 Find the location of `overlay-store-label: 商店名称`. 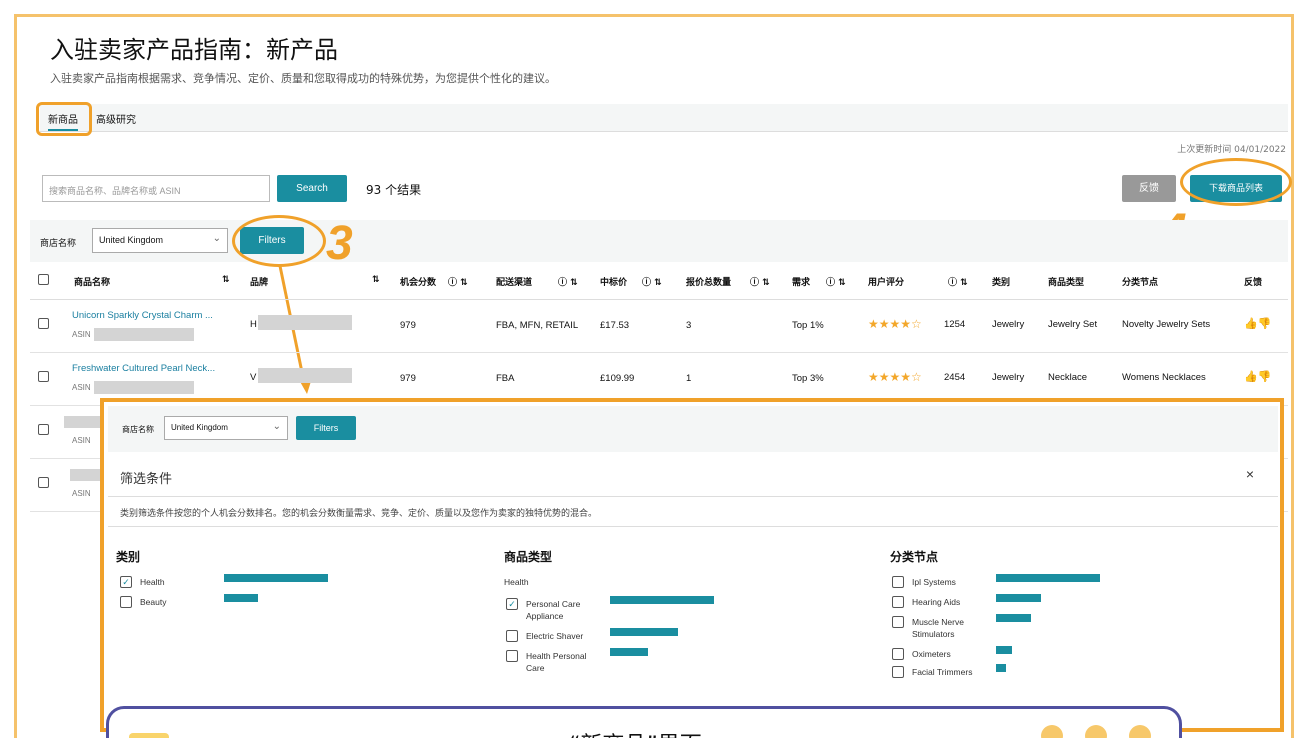

overlay-store-label: 商店名称 is located at coordinates (138, 429).